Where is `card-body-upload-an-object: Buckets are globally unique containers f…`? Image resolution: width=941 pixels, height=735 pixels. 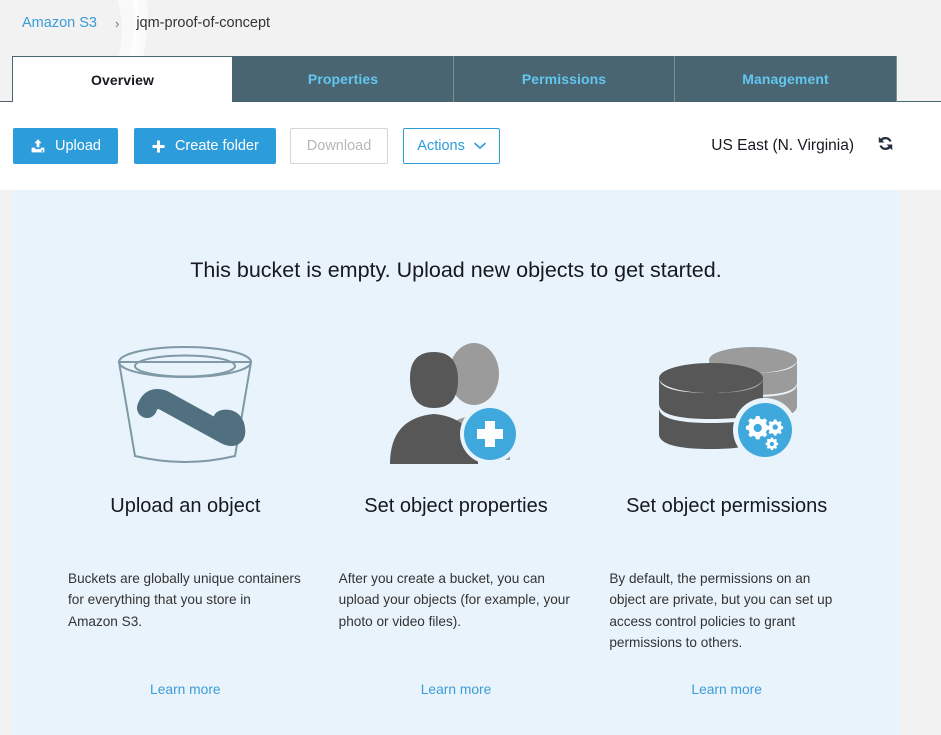
card-body-upload-an-object: Buckets are globally unique containers f… is located at coordinates (184, 600).